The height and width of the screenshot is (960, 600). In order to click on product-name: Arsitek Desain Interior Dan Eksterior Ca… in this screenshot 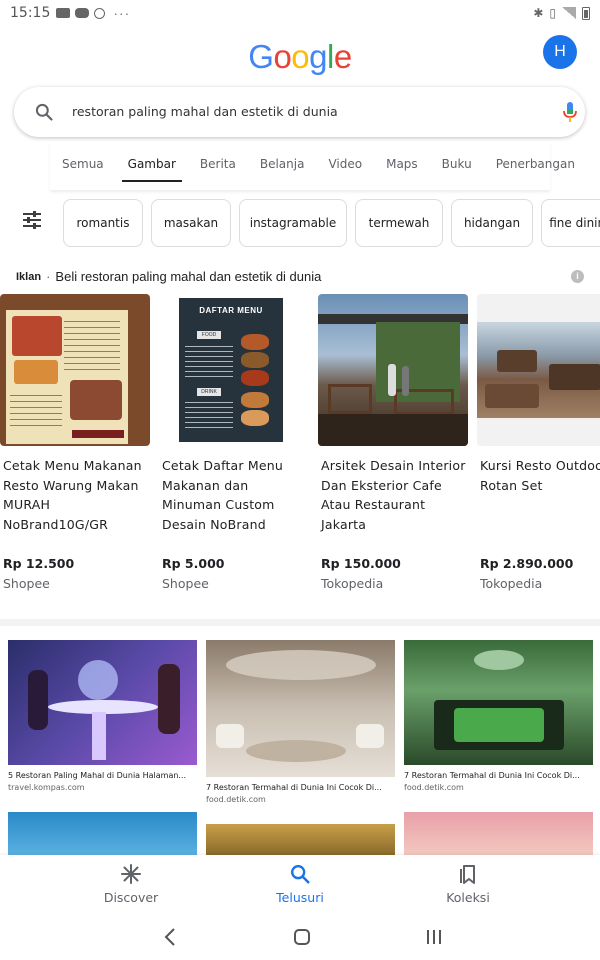, I will do `click(393, 495)`.